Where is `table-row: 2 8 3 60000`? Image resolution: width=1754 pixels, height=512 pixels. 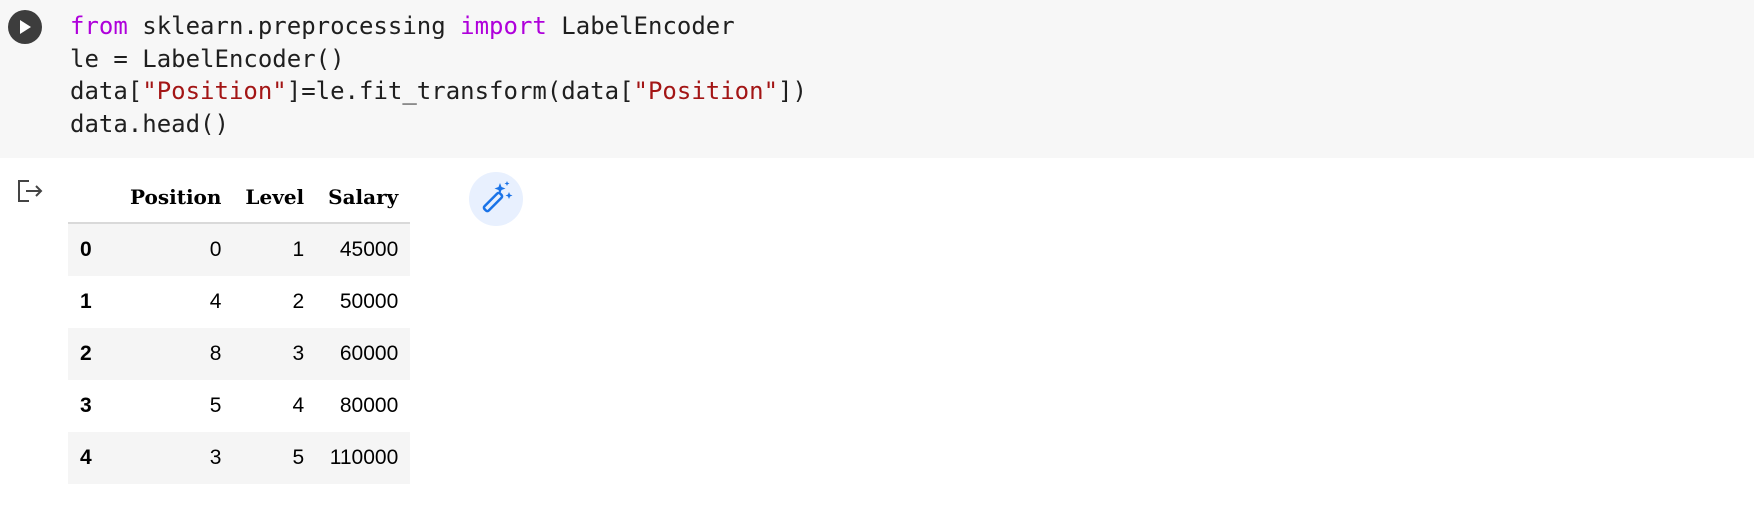
table-row: 2 8 3 60000 is located at coordinates (239, 354).